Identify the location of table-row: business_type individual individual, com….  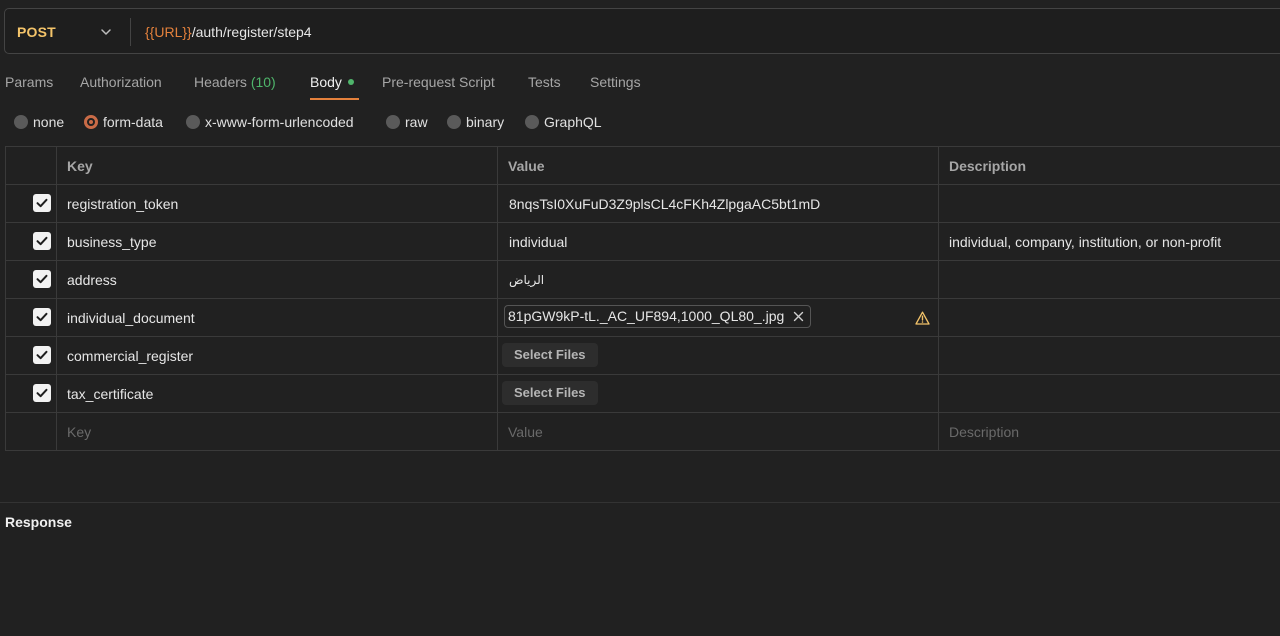
(642, 242).